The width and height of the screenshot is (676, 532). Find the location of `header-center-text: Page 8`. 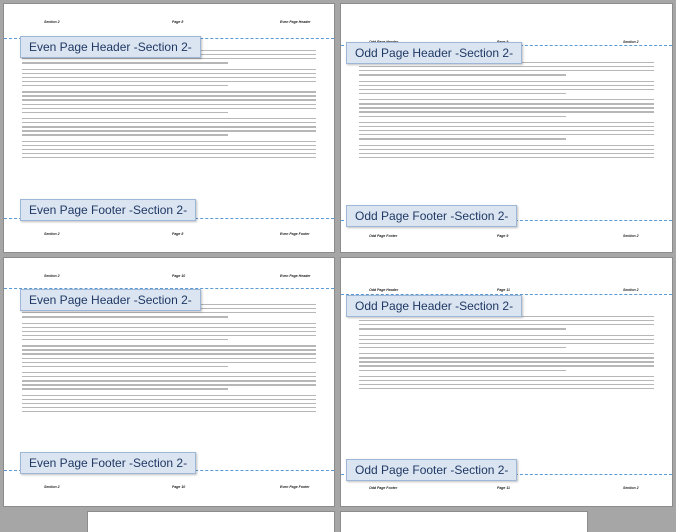

header-center-text: Page 8 is located at coordinates (178, 22).